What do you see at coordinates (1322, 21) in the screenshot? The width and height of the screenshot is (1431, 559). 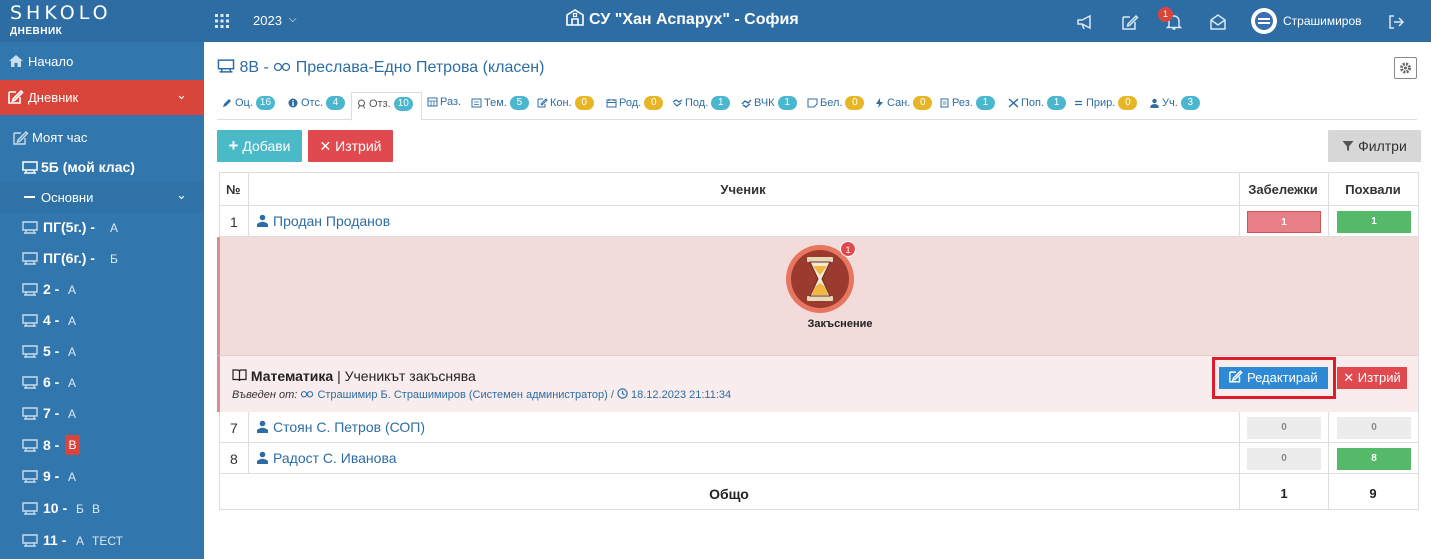 I see `user-name: Страшимиров` at bounding box center [1322, 21].